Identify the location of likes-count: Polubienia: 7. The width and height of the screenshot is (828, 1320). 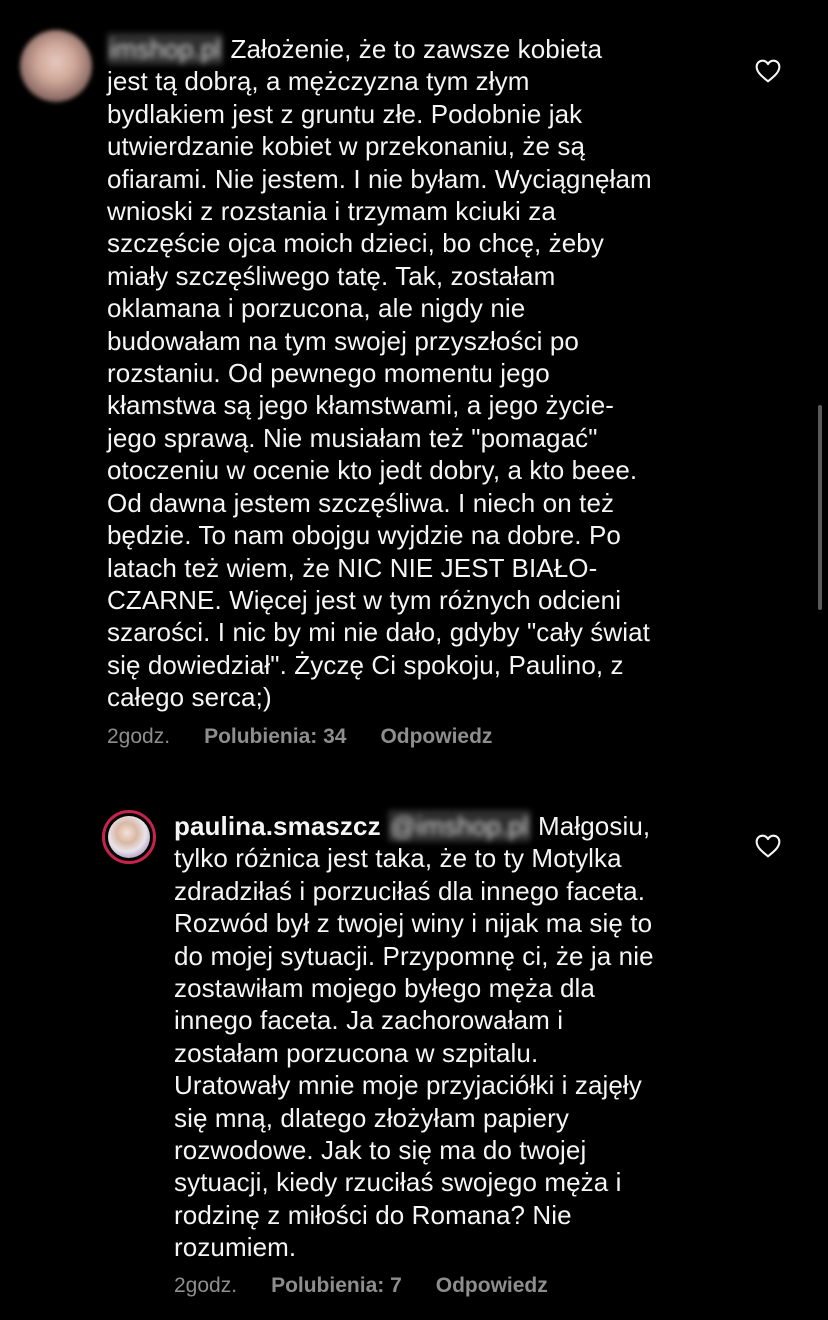
(336, 1286).